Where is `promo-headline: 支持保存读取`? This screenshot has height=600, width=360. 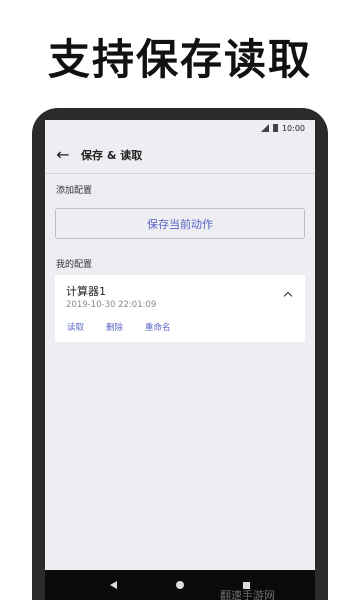
promo-headline: 支持保存读取 is located at coordinates (179, 59).